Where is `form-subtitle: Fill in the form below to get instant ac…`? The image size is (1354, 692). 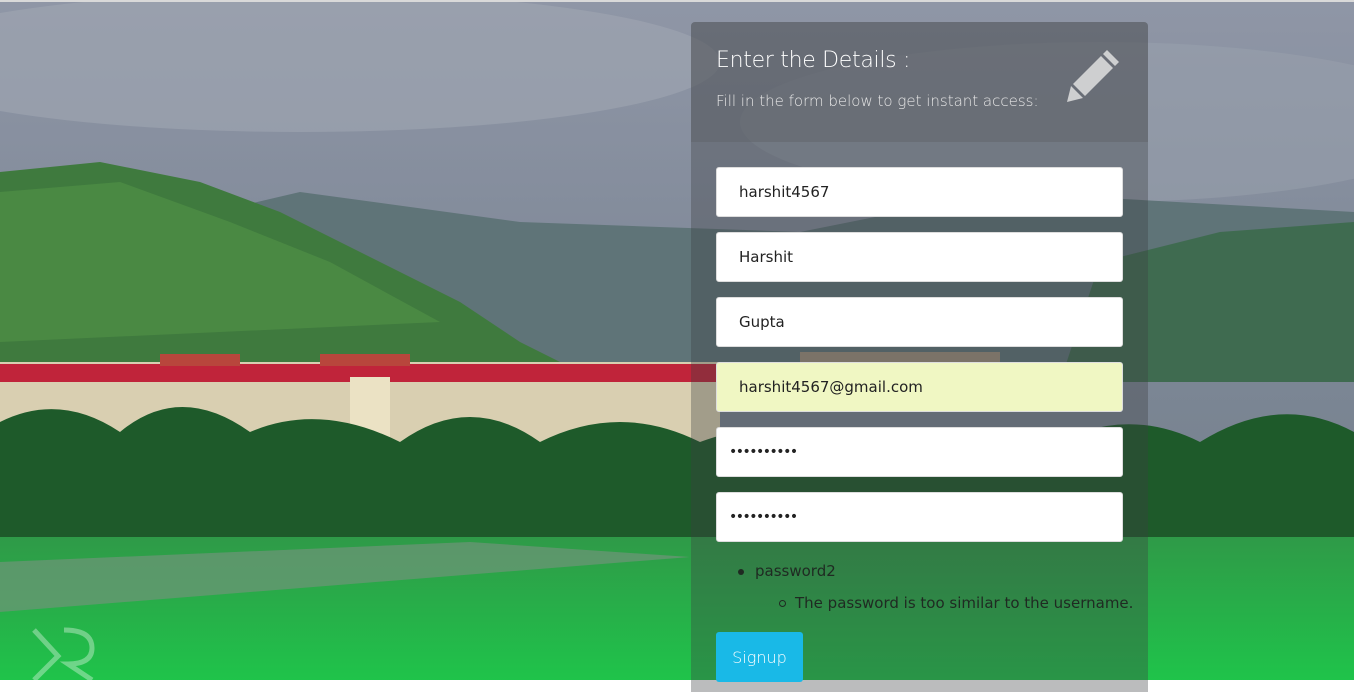 form-subtitle: Fill in the form below to get instant ac… is located at coordinates (877, 101).